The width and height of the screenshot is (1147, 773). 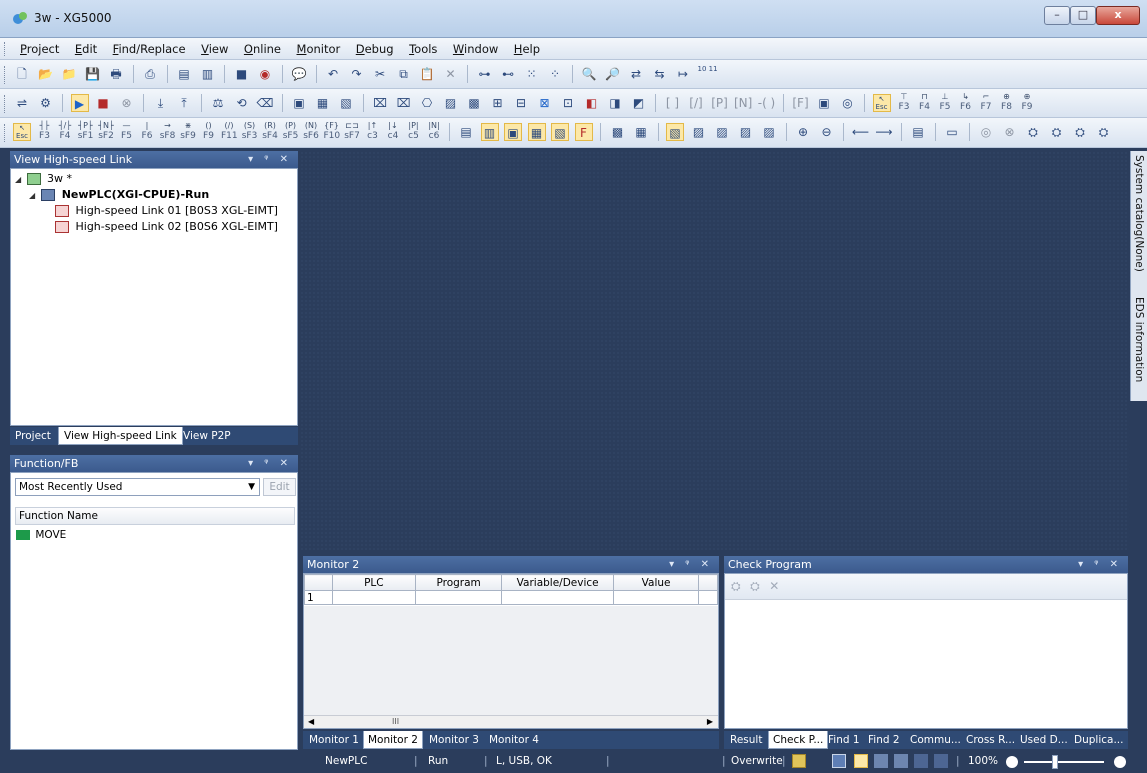 I want to click on connect-icon: ⇌, so click(x=22, y=103).